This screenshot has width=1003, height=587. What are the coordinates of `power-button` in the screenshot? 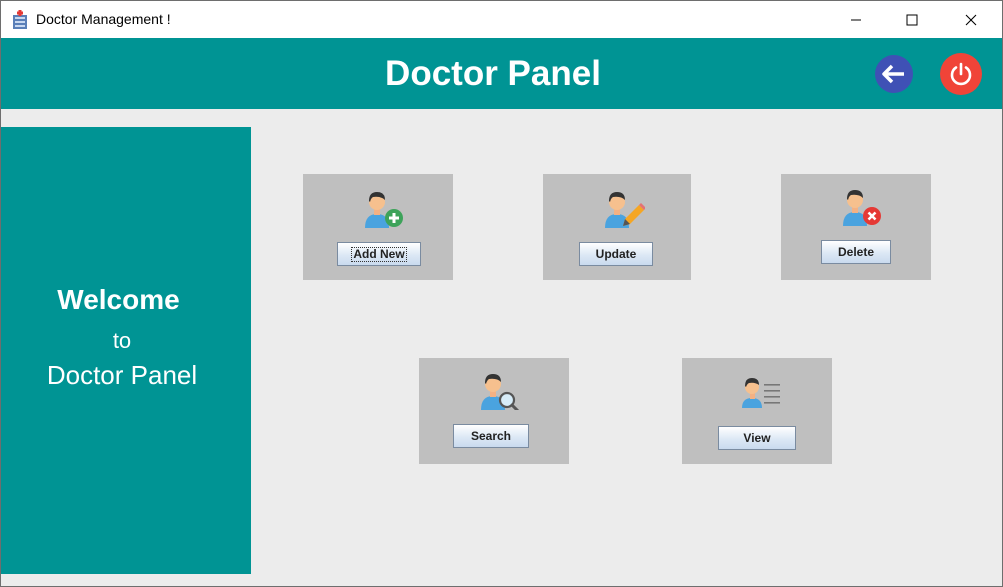 It's located at (961, 74).